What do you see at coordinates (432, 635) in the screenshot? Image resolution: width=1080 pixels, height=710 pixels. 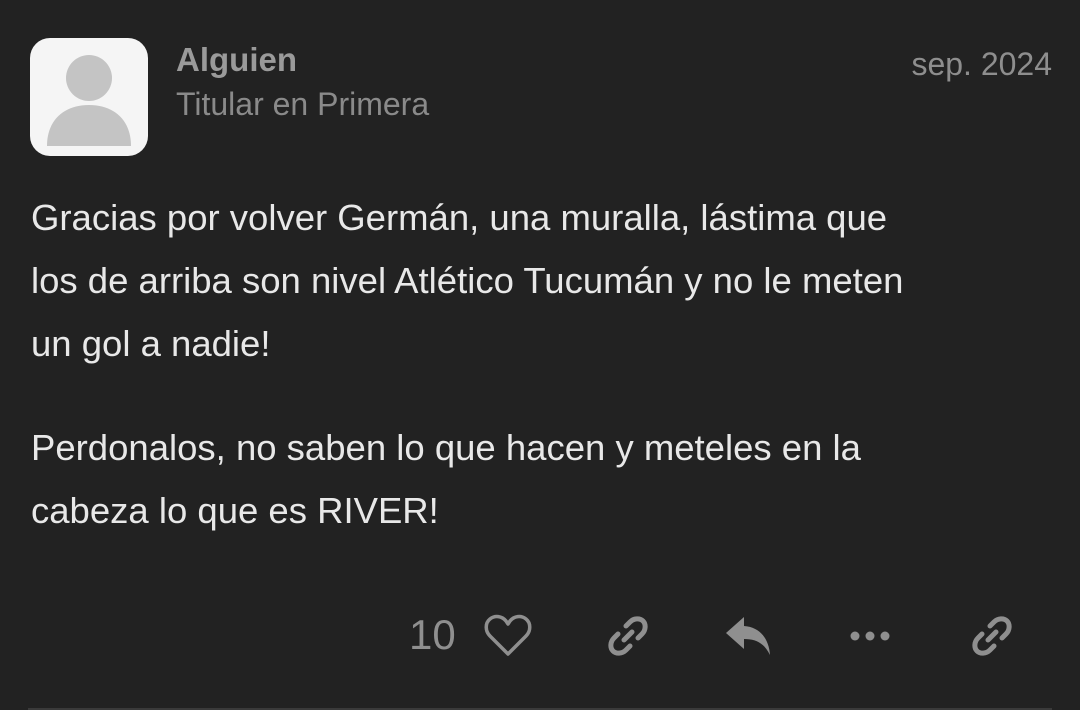 I see `like-count: 10` at bounding box center [432, 635].